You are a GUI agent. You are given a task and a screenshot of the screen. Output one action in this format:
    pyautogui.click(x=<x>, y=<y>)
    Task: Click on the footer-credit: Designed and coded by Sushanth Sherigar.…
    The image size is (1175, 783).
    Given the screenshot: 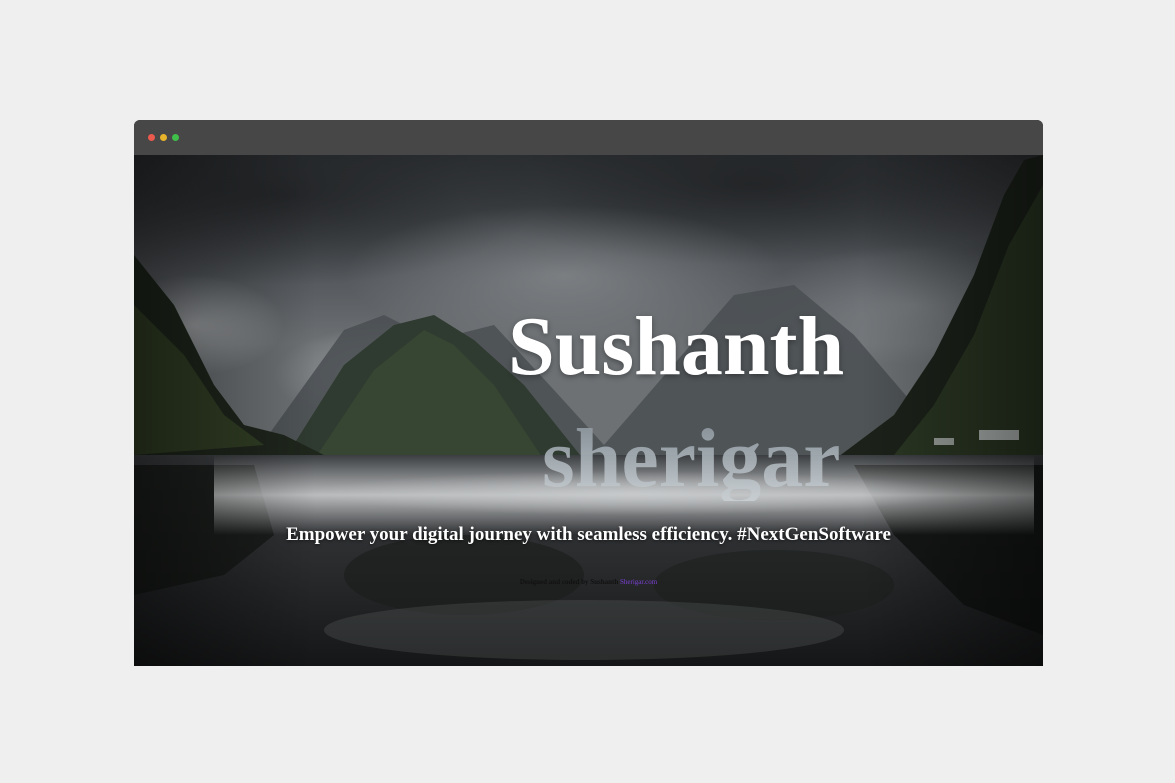 What is the action you would take?
    pyautogui.click(x=588, y=582)
    